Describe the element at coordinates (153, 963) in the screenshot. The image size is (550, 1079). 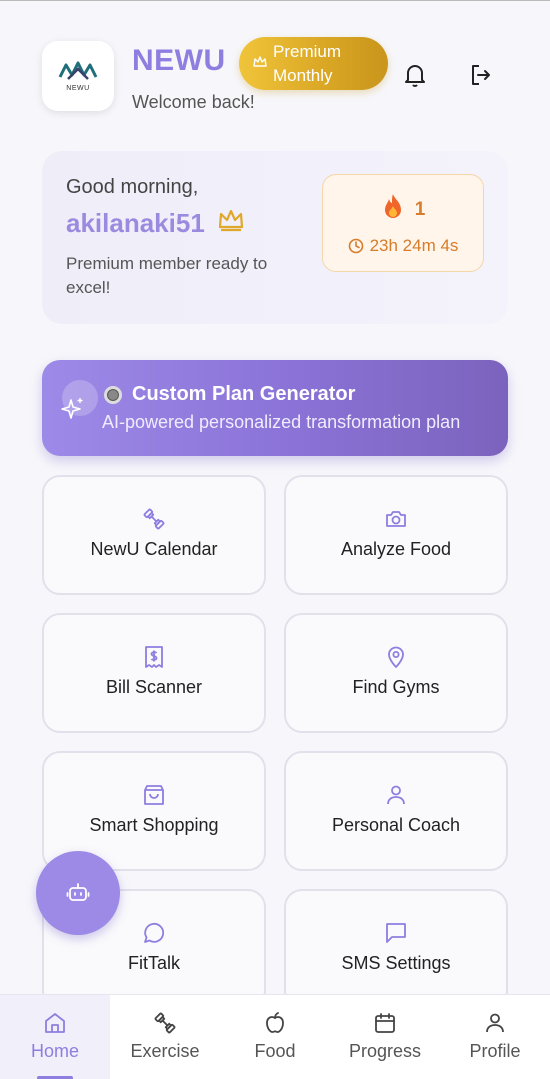
I see `tile-label: FitTalk` at that location.